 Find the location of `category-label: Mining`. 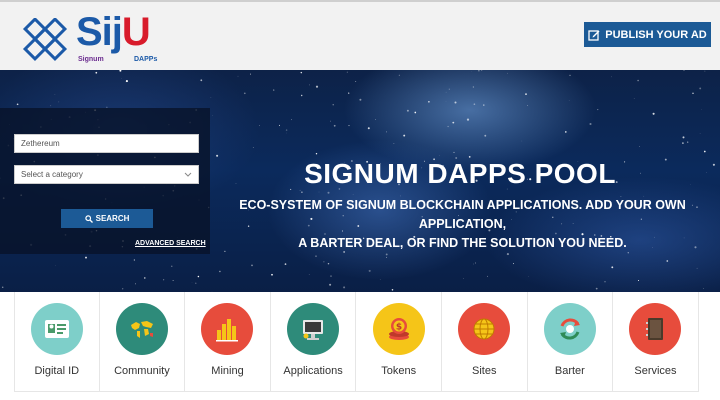

category-label: Mining is located at coordinates (227, 371).